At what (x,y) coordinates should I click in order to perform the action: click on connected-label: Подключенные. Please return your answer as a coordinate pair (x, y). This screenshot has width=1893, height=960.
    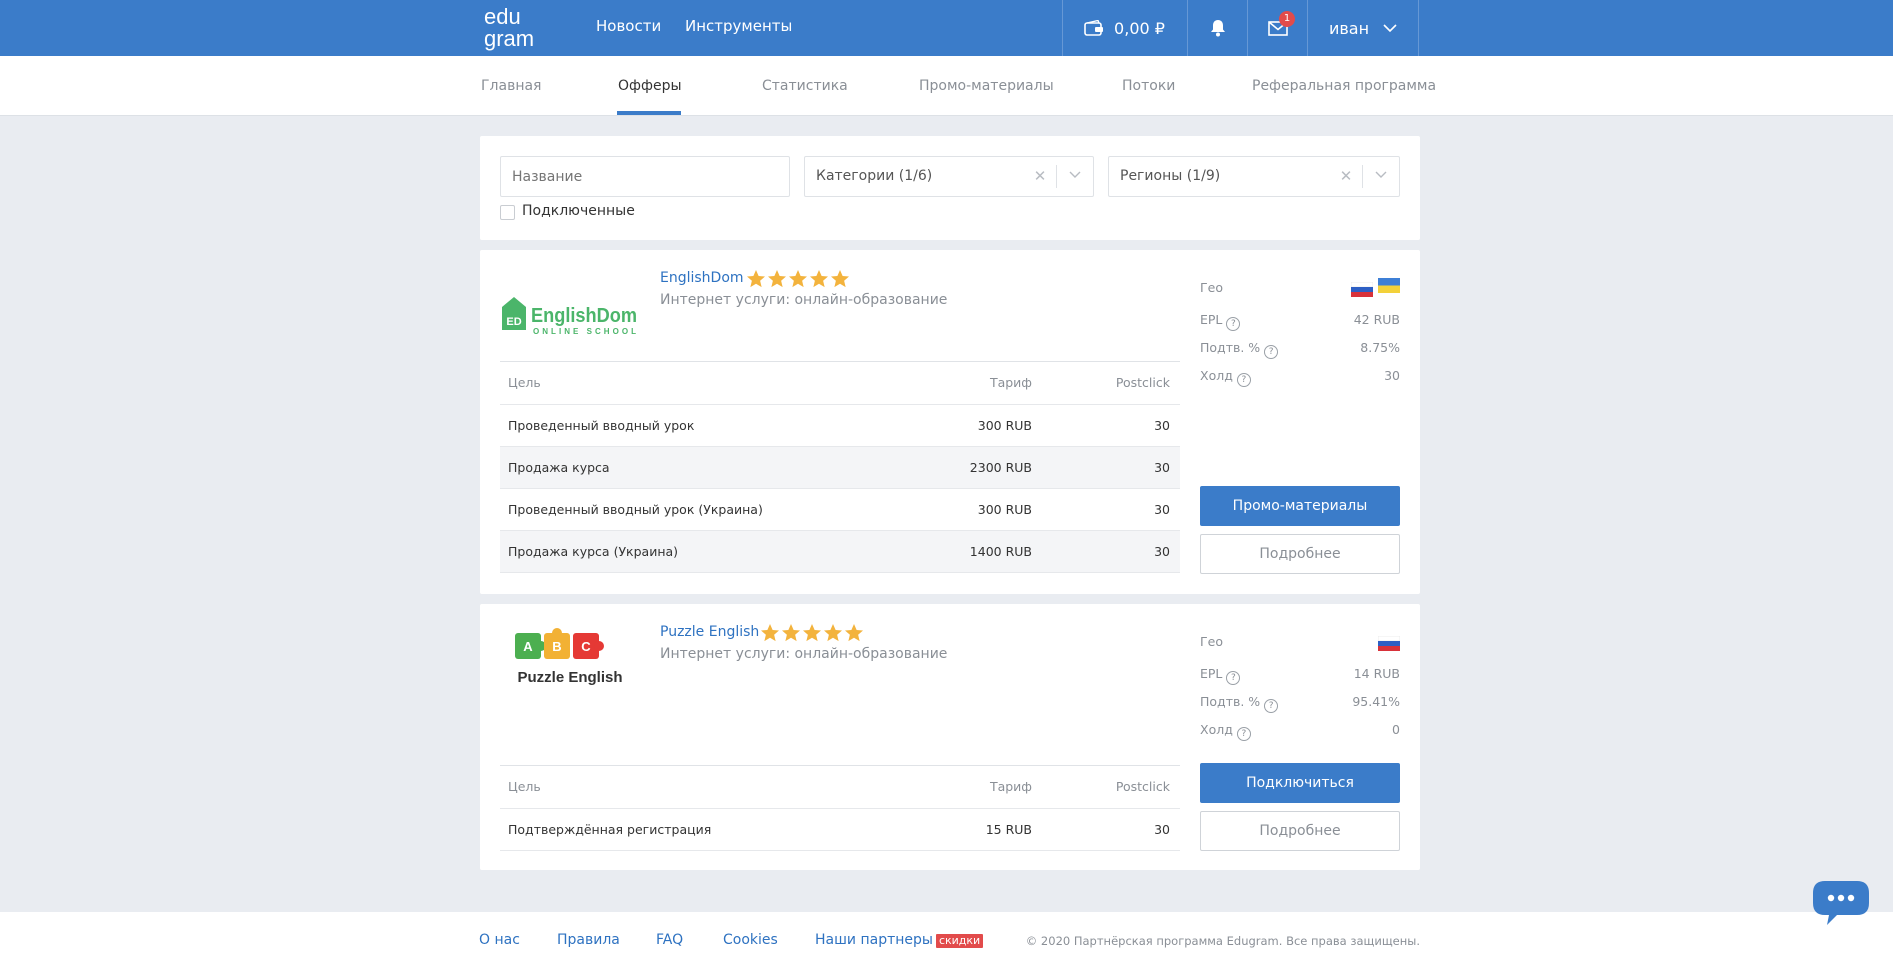
    Looking at the image, I should click on (578, 211).